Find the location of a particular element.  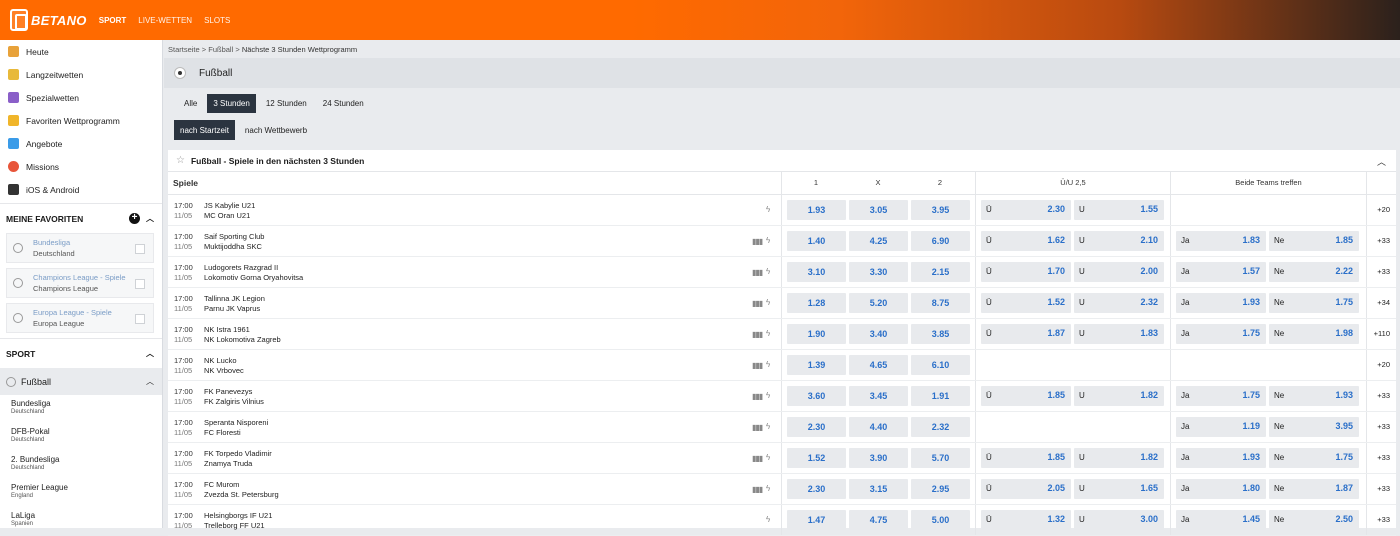

odds-button-2: 3.85 is located at coordinates (940, 334).